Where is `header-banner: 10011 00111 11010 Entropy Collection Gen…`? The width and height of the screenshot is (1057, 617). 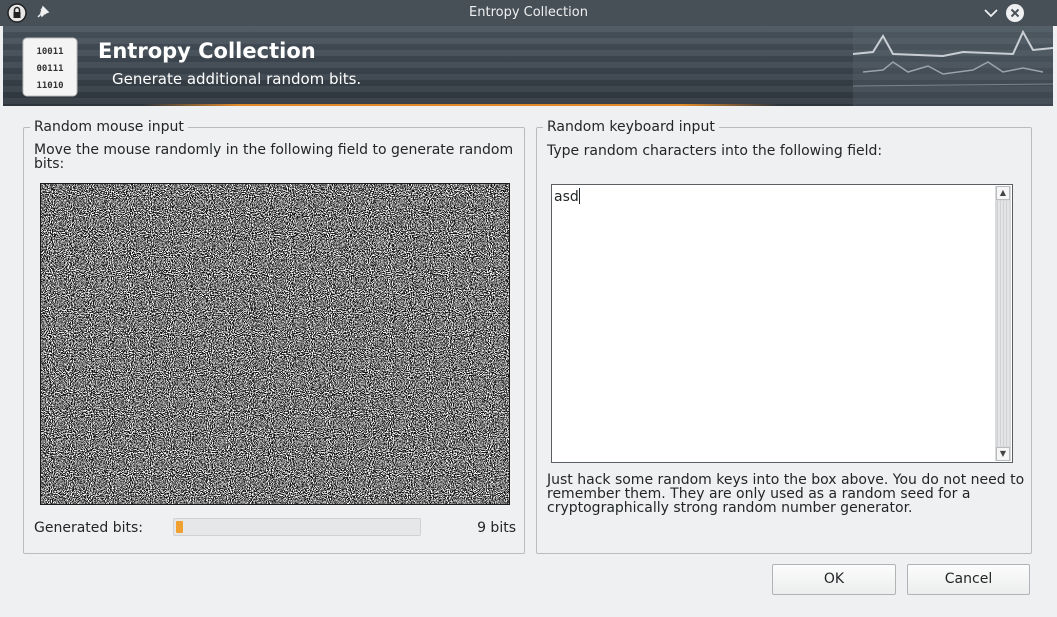 header-banner: 10011 00111 11010 Entropy Collection Gen… is located at coordinates (528, 66).